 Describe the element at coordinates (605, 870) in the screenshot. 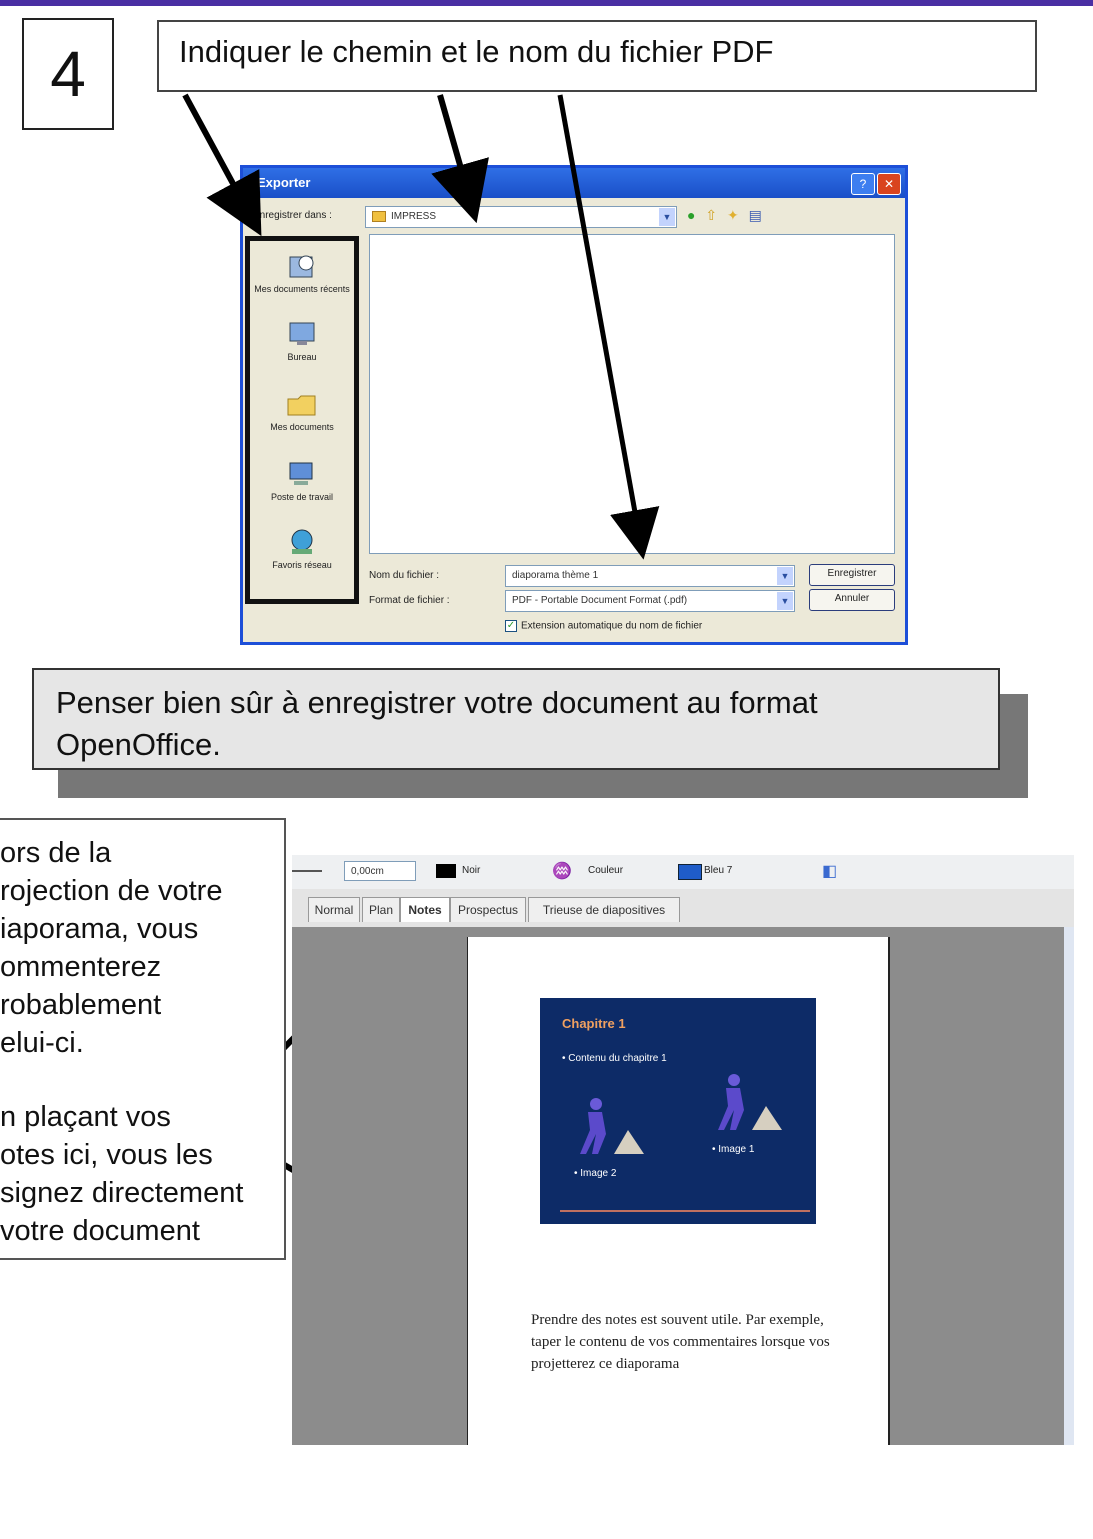

I see `fill-type: Couleur` at that location.